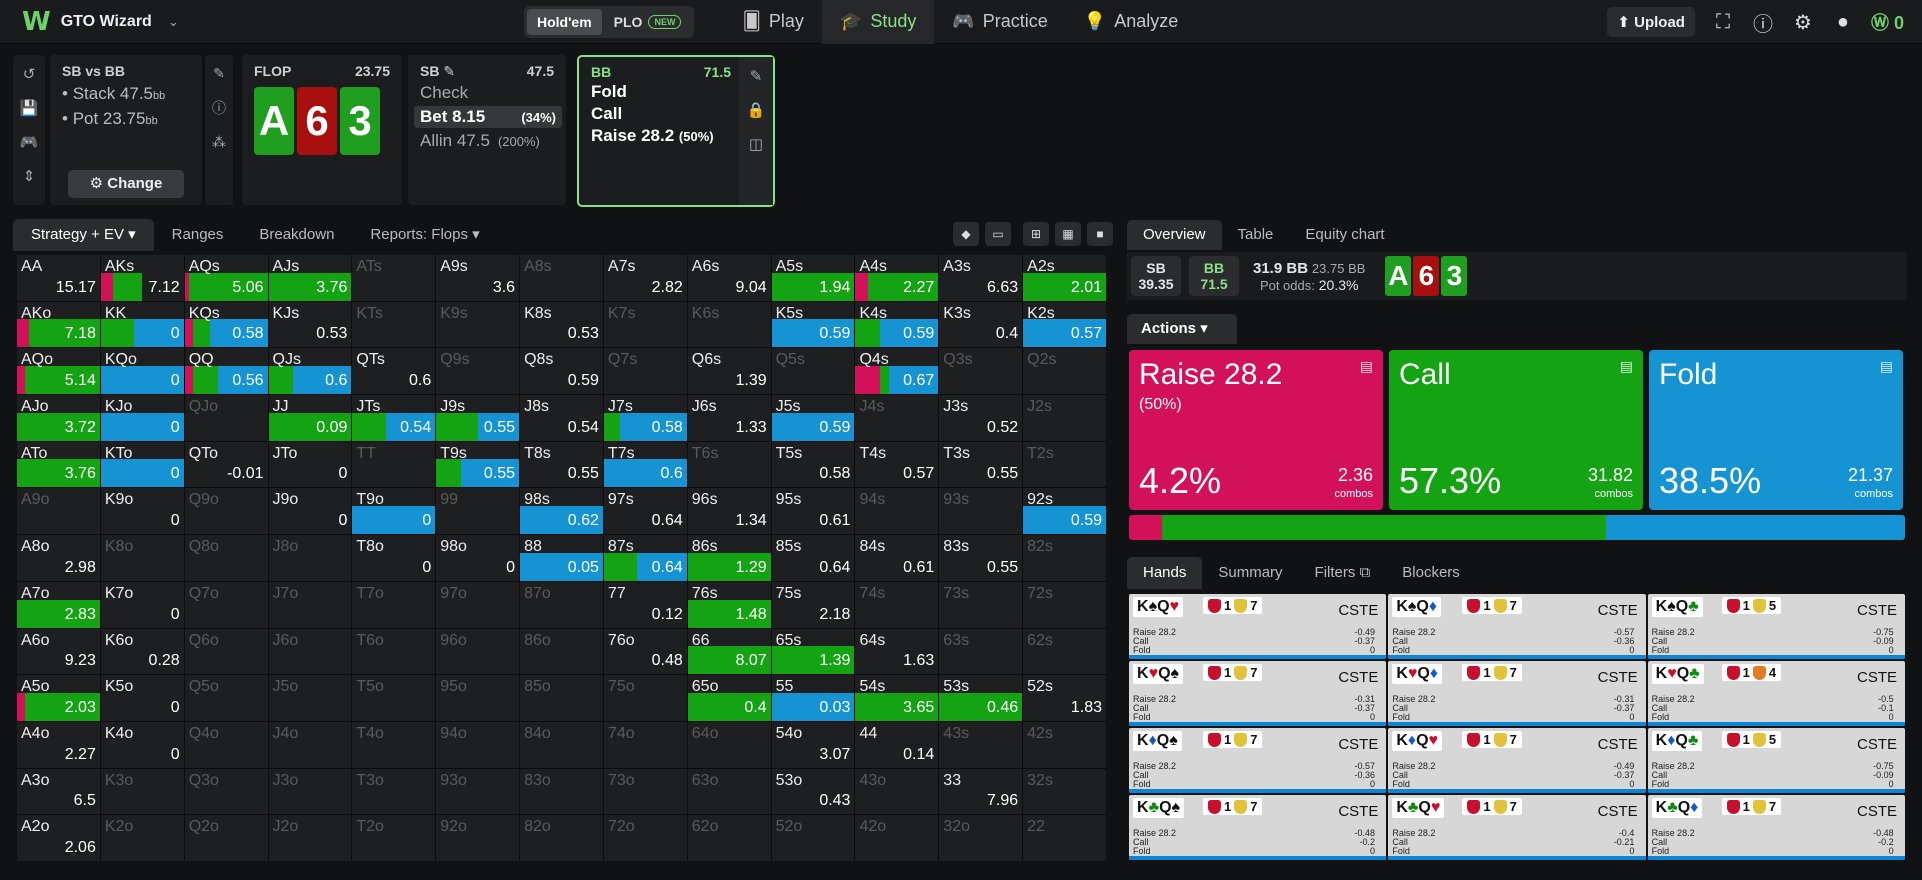 The width and height of the screenshot is (1922, 880). Describe the element at coordinates (729, 371) in the screenshot. I see `hand-cell-Q6s: Q6s 1.39` at that location.